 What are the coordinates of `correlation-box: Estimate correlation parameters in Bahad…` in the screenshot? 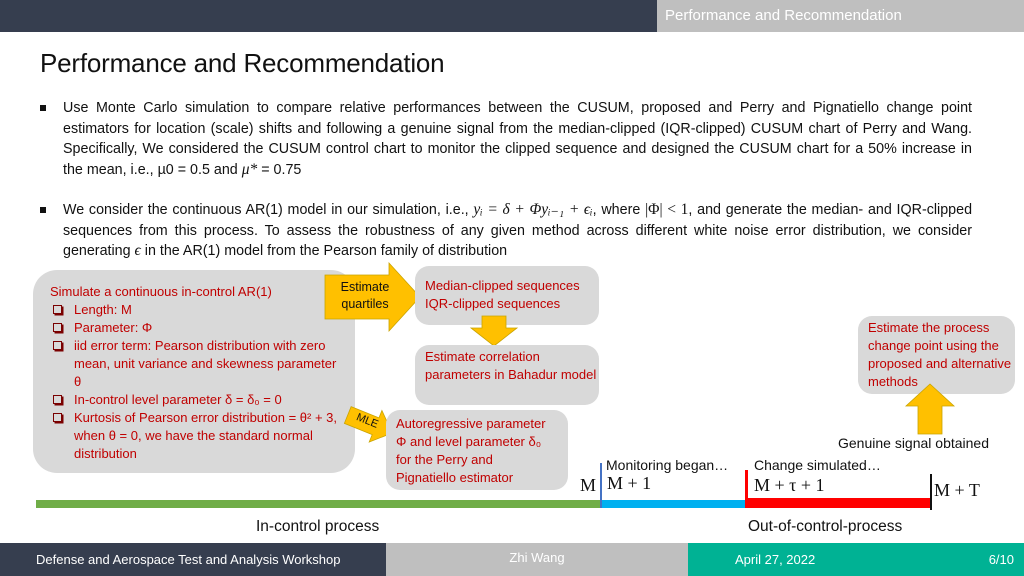 It's located at (507, 375).